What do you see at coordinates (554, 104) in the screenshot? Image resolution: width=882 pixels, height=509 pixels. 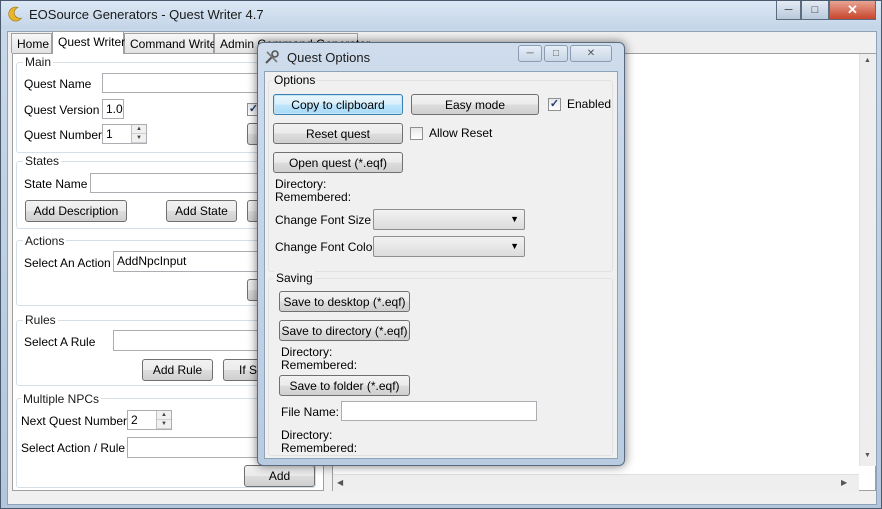 I see `enabled-checkbox: ✓` at bounding box center [554, 104].